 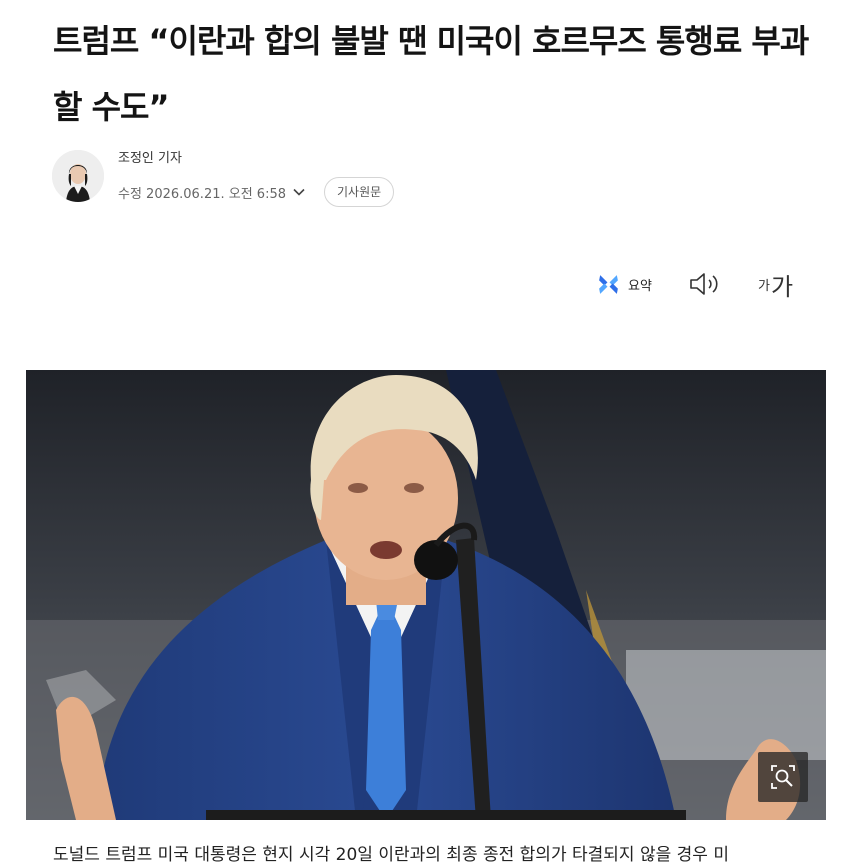 I want to click on avatar-image, so click(x=78, y=176).